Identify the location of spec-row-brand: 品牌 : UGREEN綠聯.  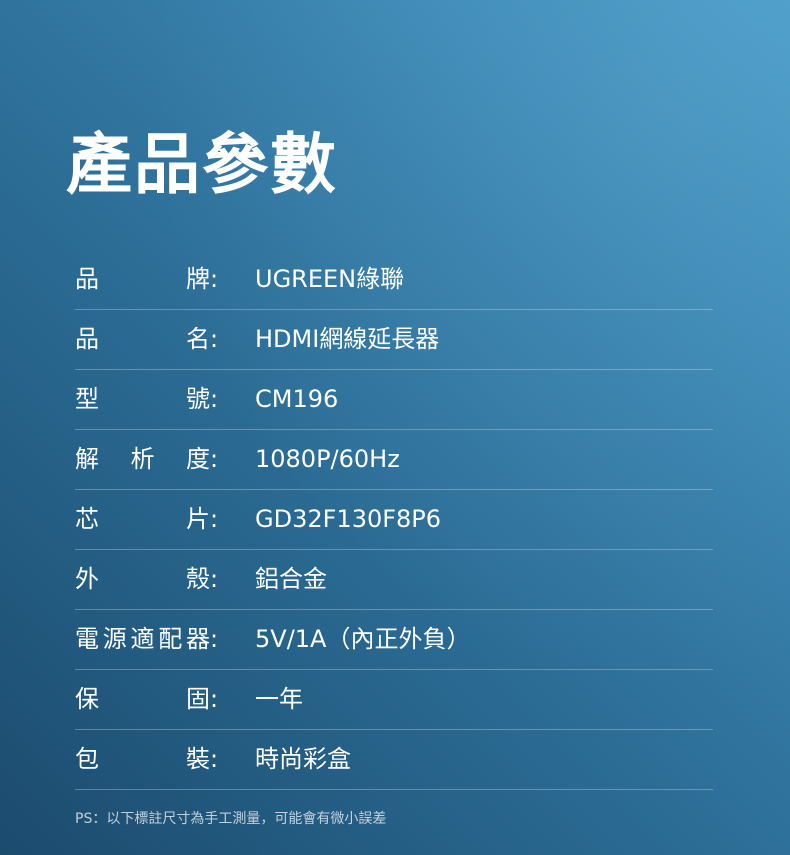
(394, 280).